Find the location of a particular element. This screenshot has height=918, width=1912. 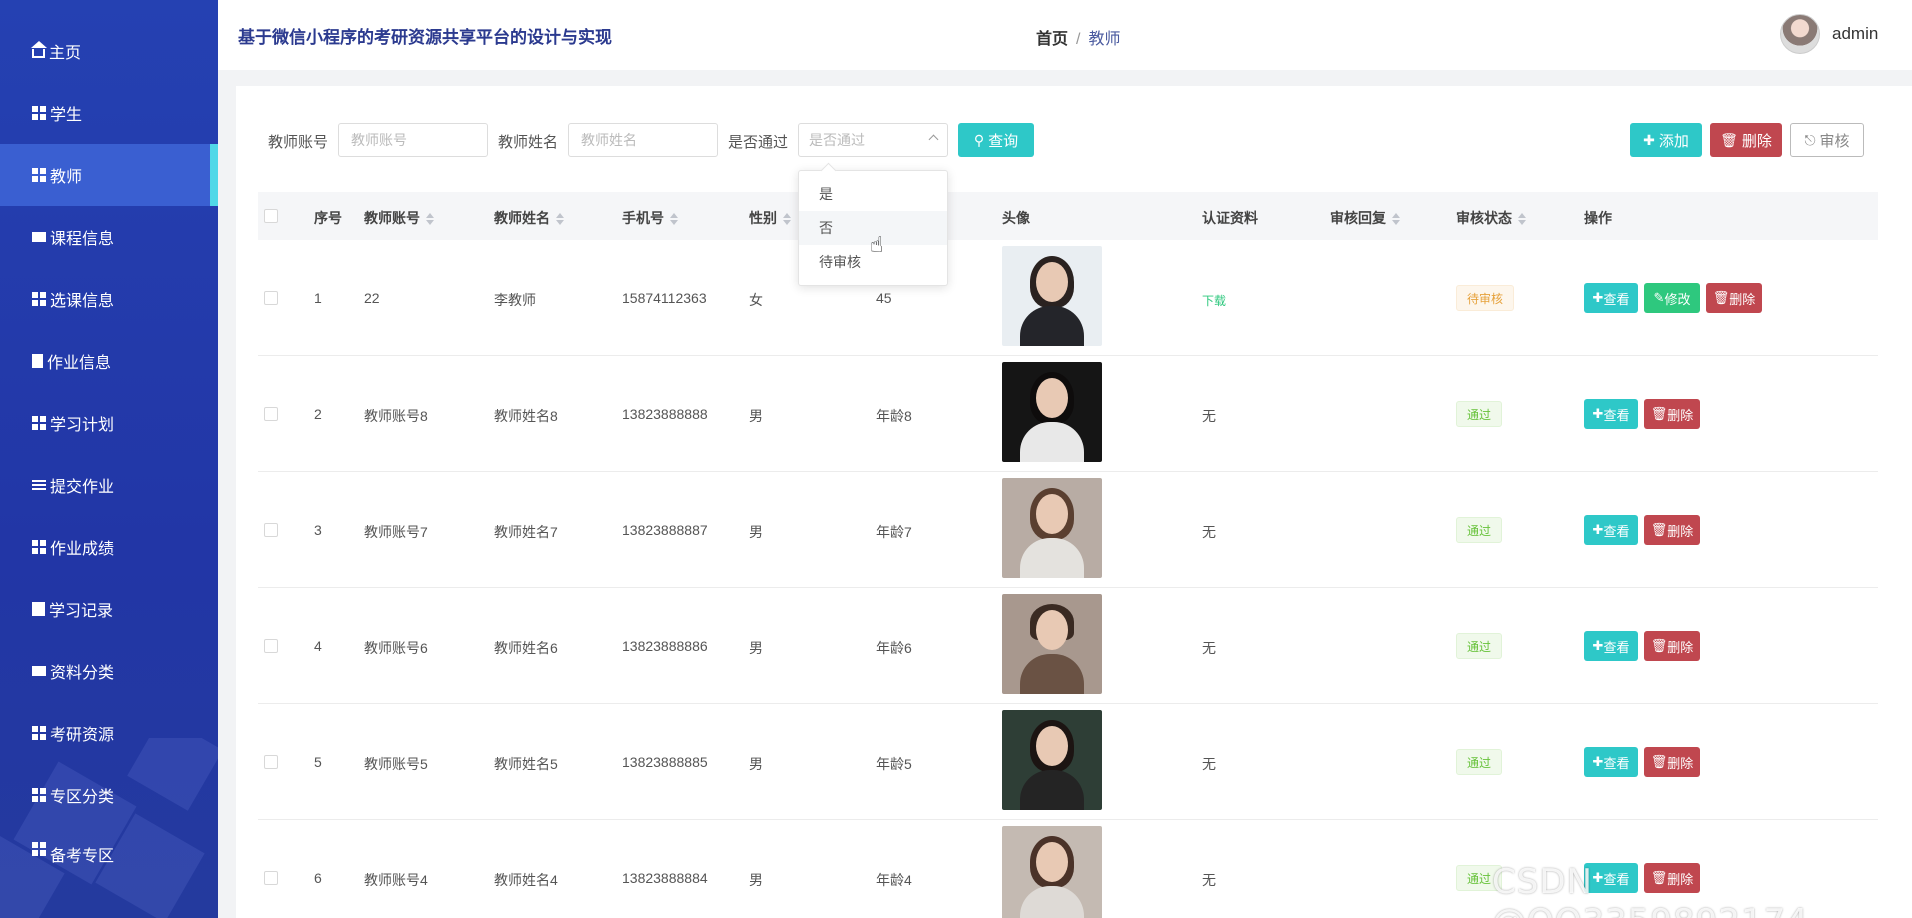

sliders-icon is located at coordinates (39, 485).